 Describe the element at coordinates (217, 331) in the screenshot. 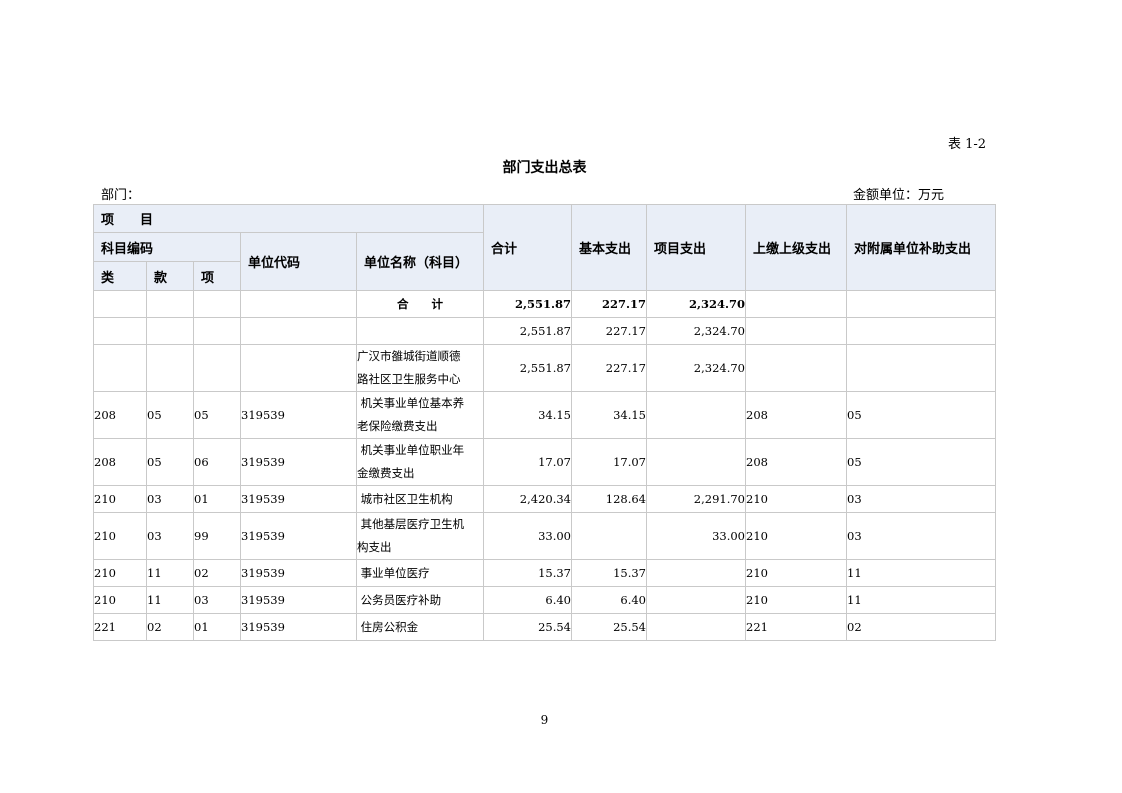

I see `item-cell` at that location.